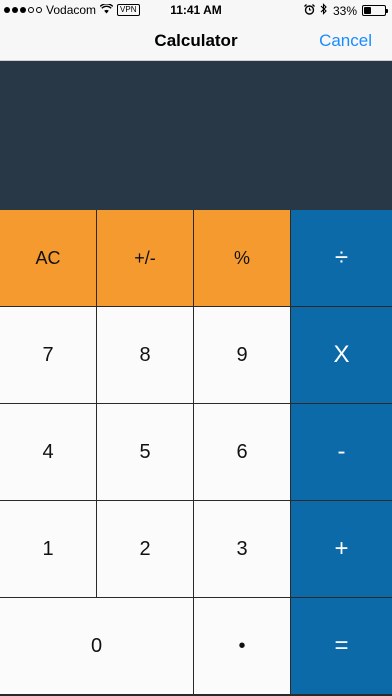 The image size is (392, 696). What do you see at coordinates (242, 355) in the screenshot?
I see `digit-9-button: 9` at bounding box center [242, 355].